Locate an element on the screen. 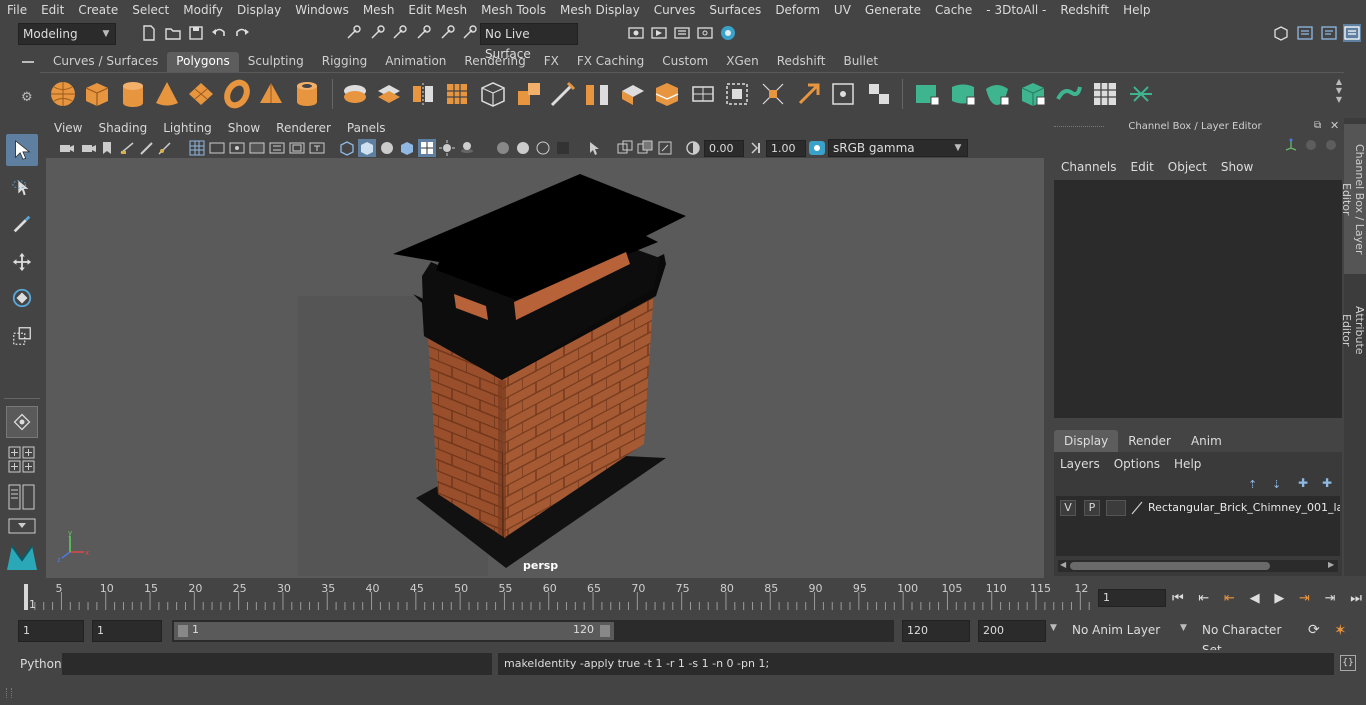  new-scene-icon is located at coordinates (149, 33).